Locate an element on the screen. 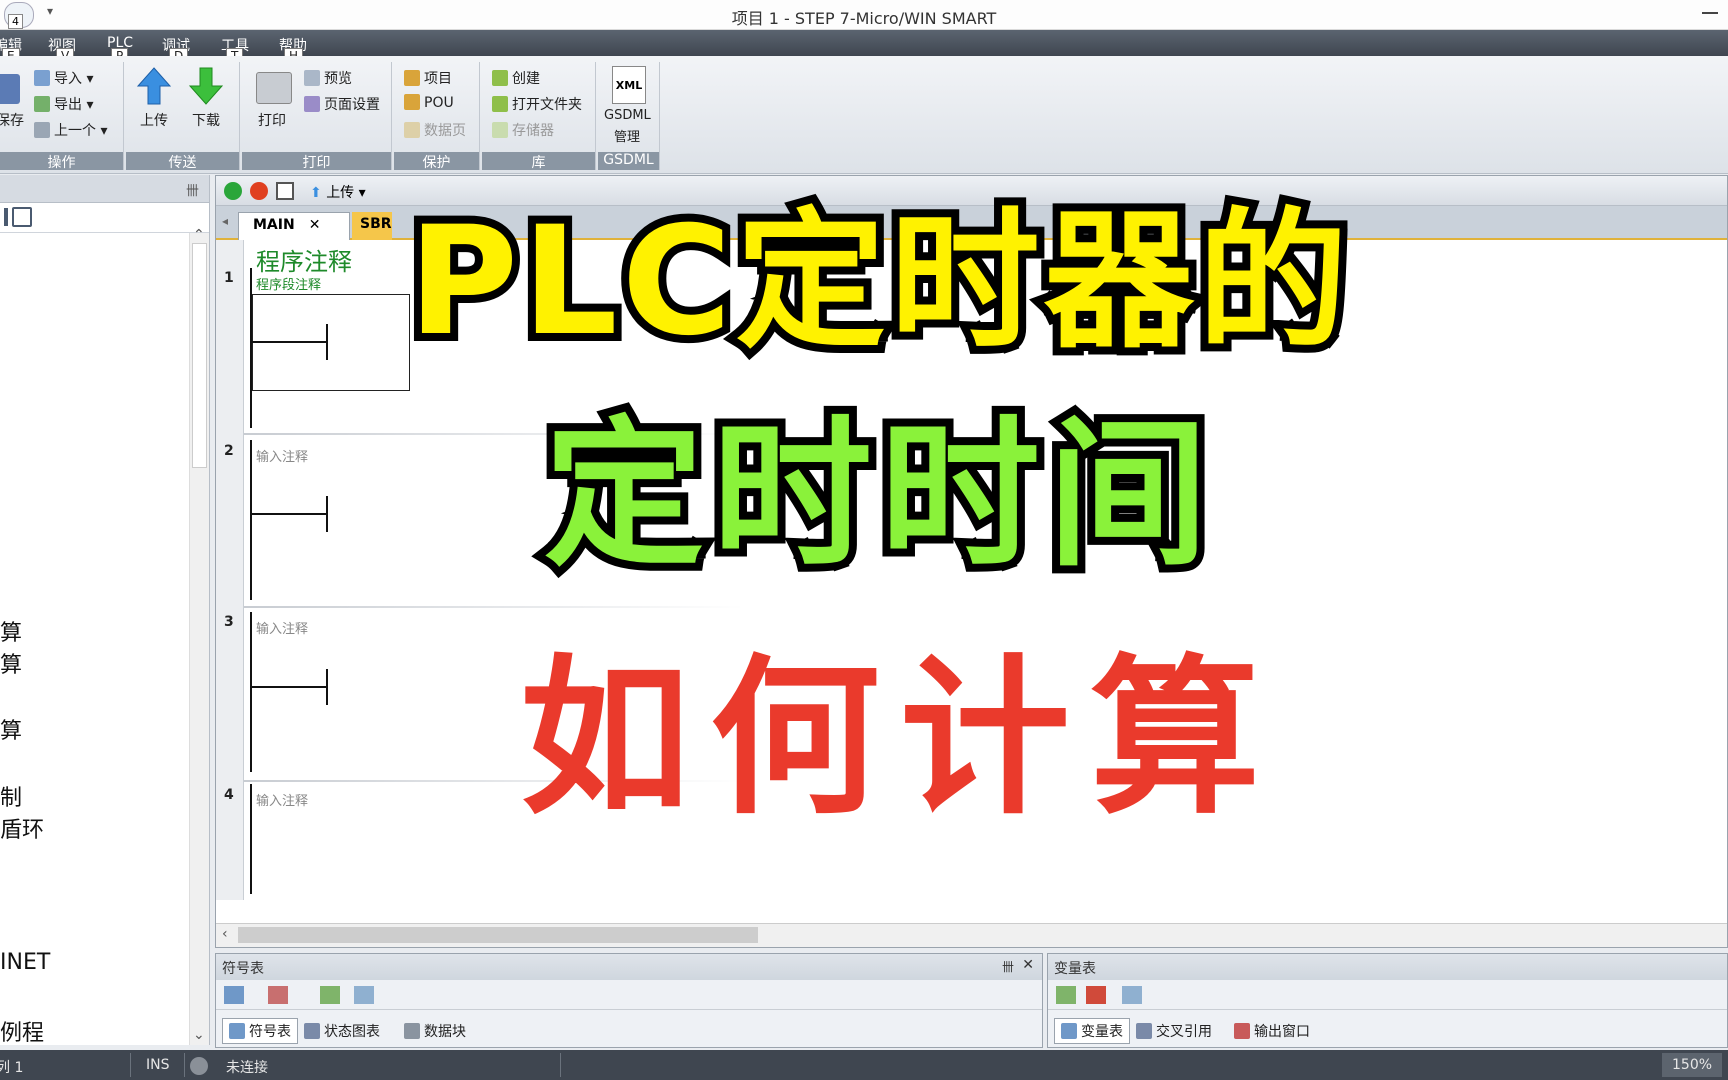  network-number-3: 3 is located at coordinates (229, 622).